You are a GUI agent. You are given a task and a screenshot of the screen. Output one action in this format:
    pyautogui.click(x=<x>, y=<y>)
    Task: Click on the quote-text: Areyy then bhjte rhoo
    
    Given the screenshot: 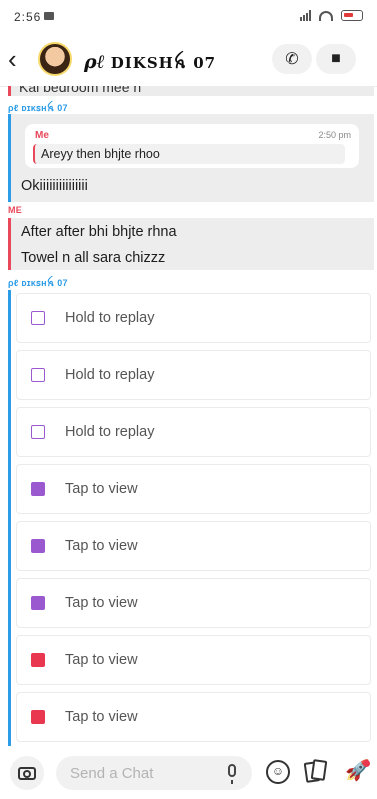 What is the action you would take?
    pyautogui.click(x=100, y=154)
    